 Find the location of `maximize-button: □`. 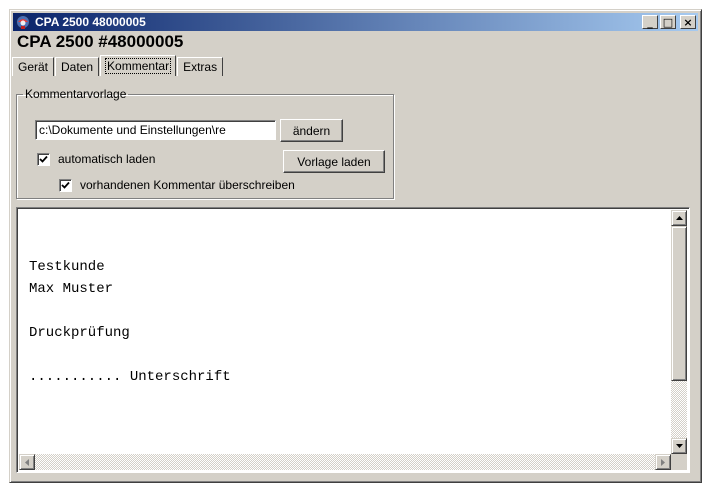

maximize-button: □ is located at coordinates (668, 22).